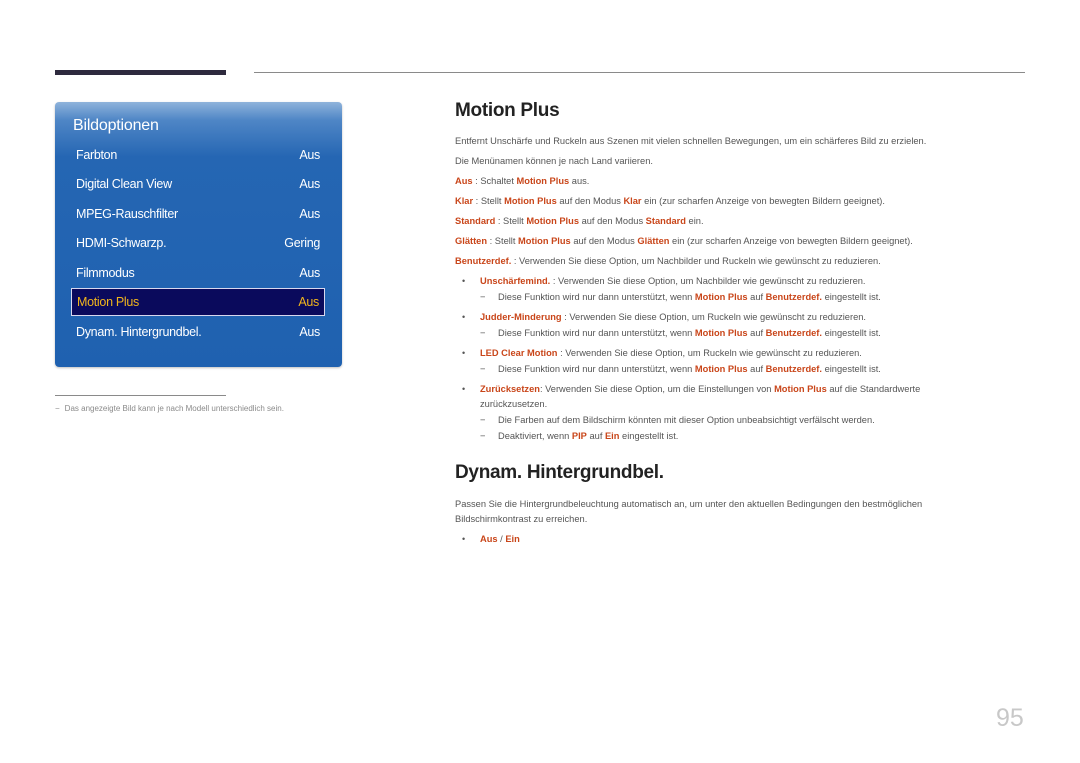 The height and width of the screenshot is (763, 1080). Describe the element at coordinates (127, 214) in the screenshot. I see `menu-item-label: MPEG-Rauschfilter` at that location.